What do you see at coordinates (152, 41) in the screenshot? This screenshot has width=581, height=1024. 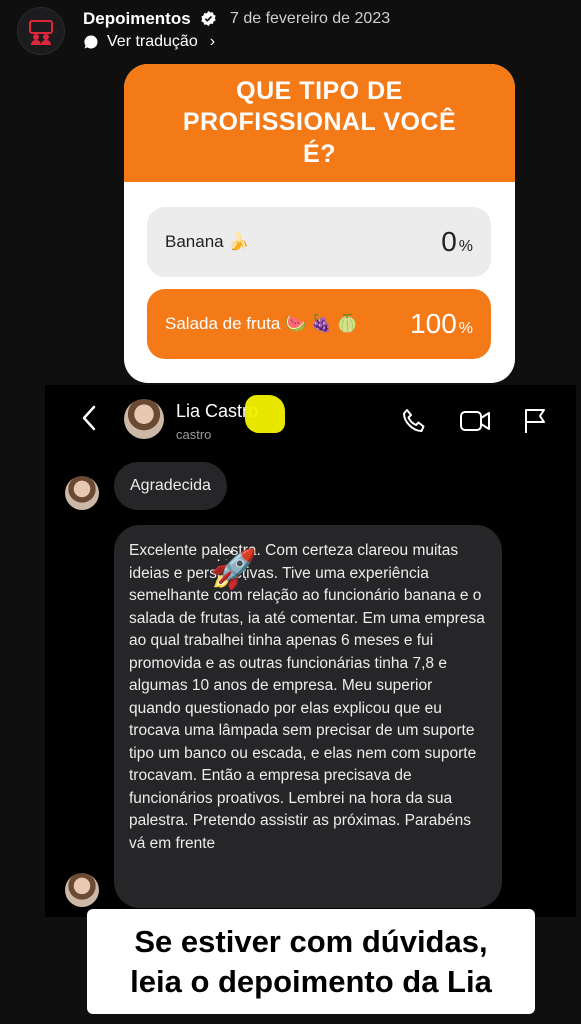 I see `translate-label: Ver tradução` at bounding box center [152, 41].